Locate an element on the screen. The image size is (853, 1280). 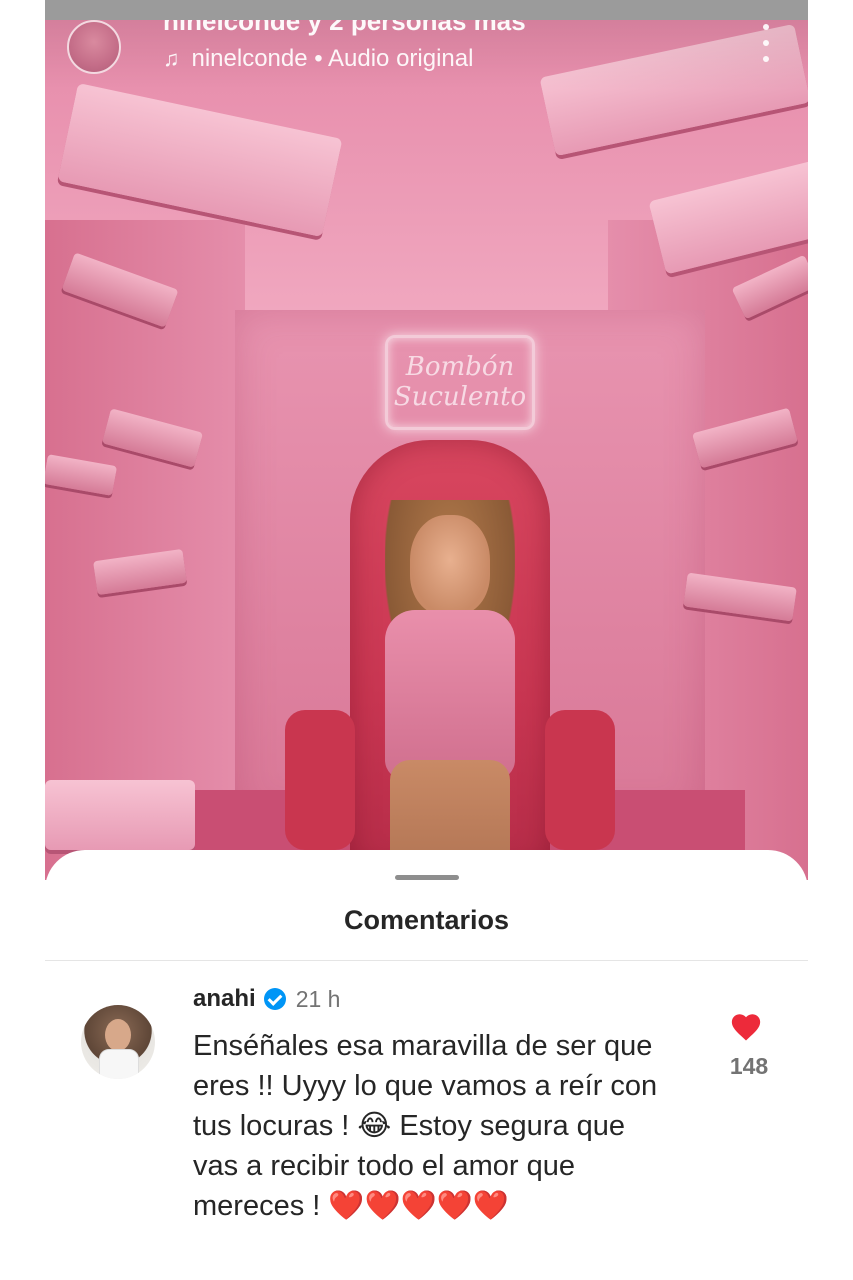
verified-badge-icon is located at coordinates (274, 999).